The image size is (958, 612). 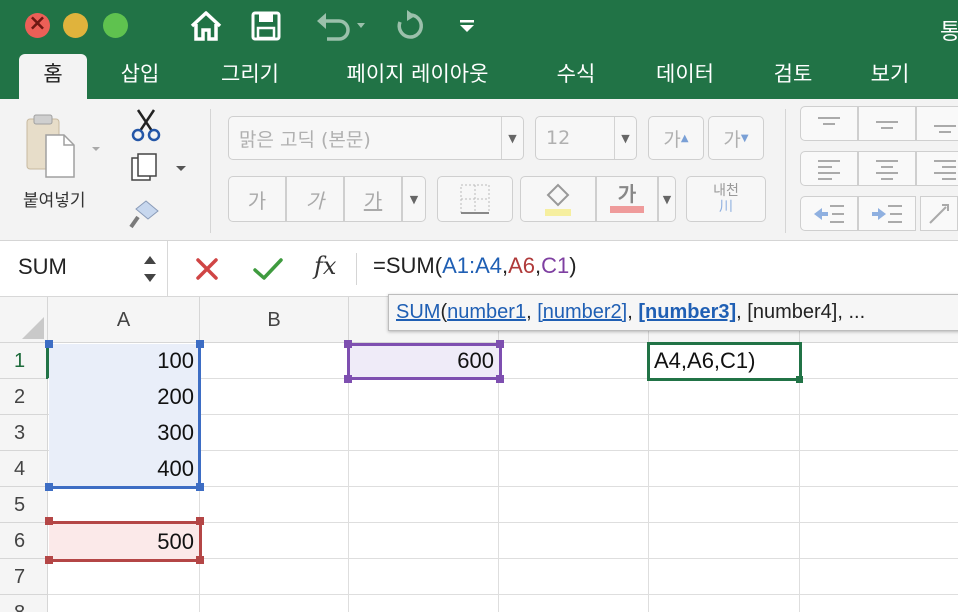 What do you see at coordinates (685, 76) in the screenshot?
I see `tab-data: 데이터` at bounding box center [685, 76].